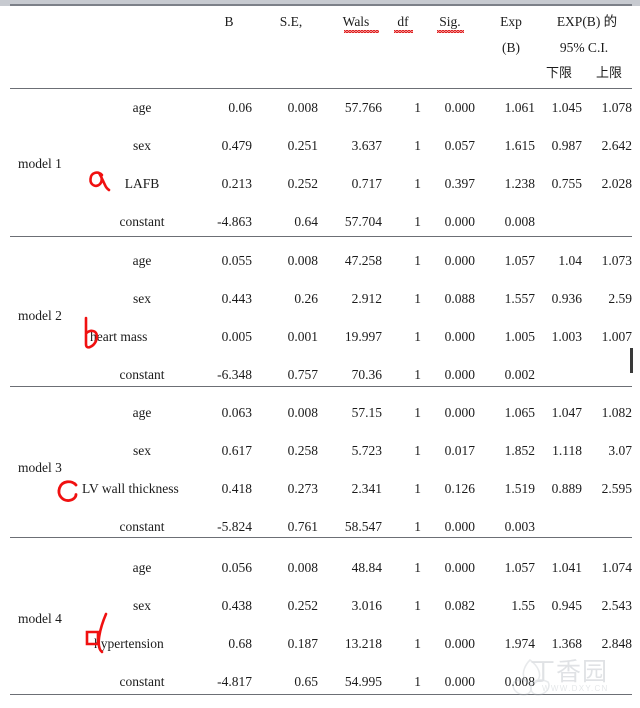 The image size is (640, 708). Describe the element at coordinates (366, 488) in the screenshot. I see `cell-wals: 2.341` at that location.